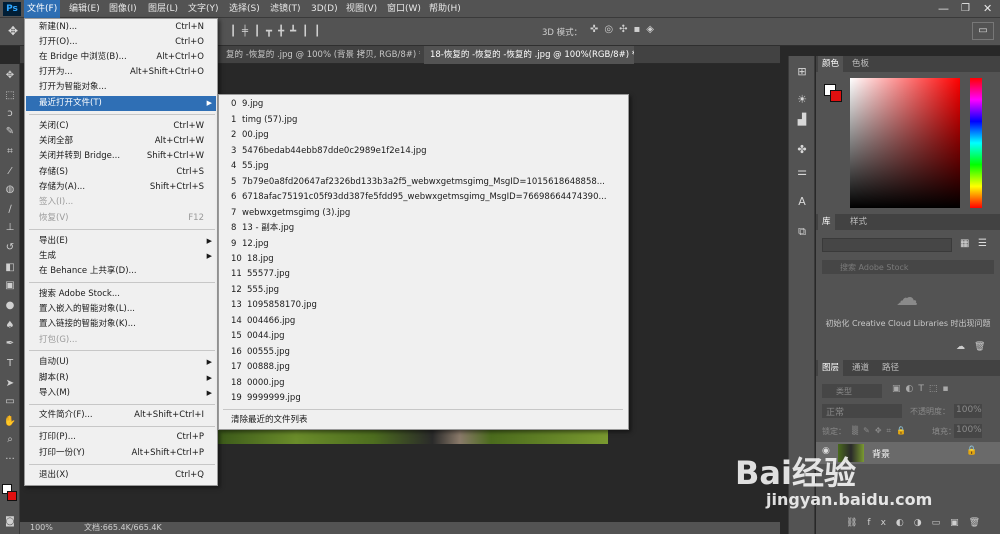 The image size is (1000, 534). I want to click on menu-item-scripts: 脚本(R) ▶, so click(121, 378).